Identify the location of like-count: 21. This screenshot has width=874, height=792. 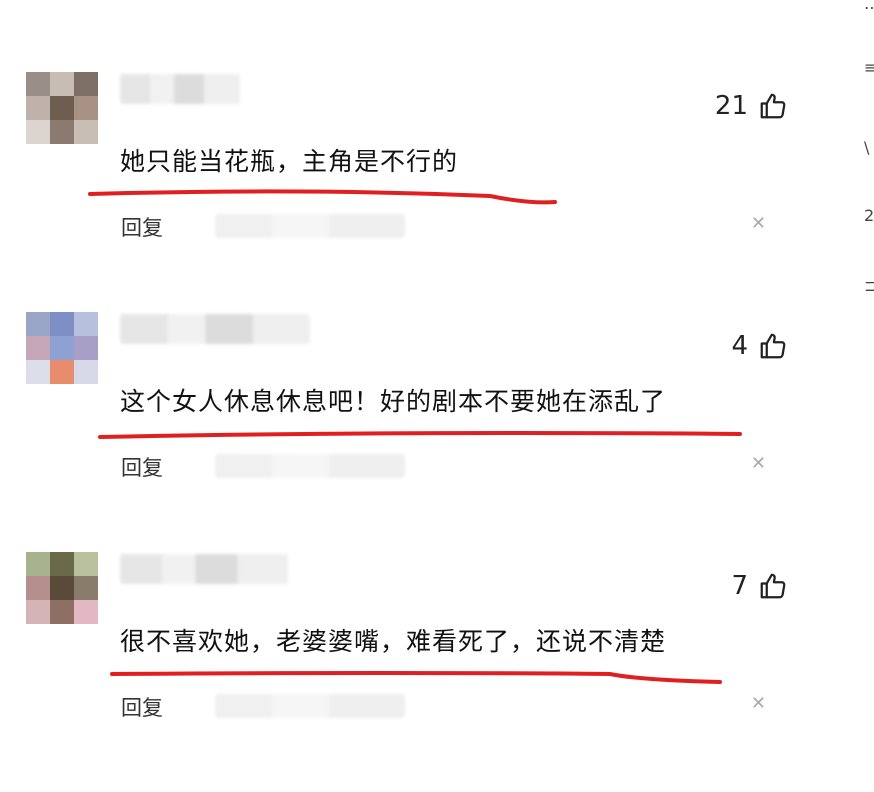
(731, 106).